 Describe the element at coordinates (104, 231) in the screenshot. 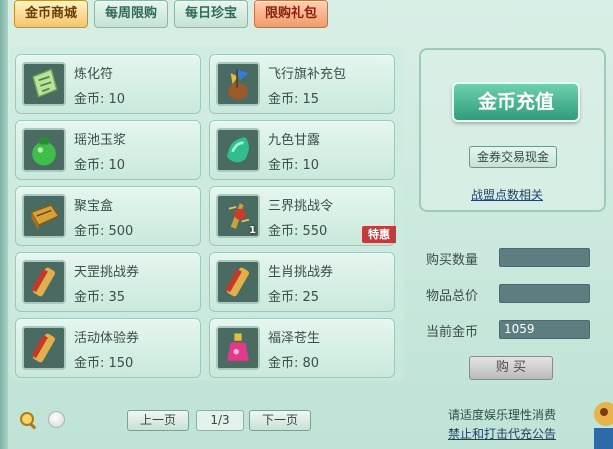

I see `item-price: 金币: 500` at that location.